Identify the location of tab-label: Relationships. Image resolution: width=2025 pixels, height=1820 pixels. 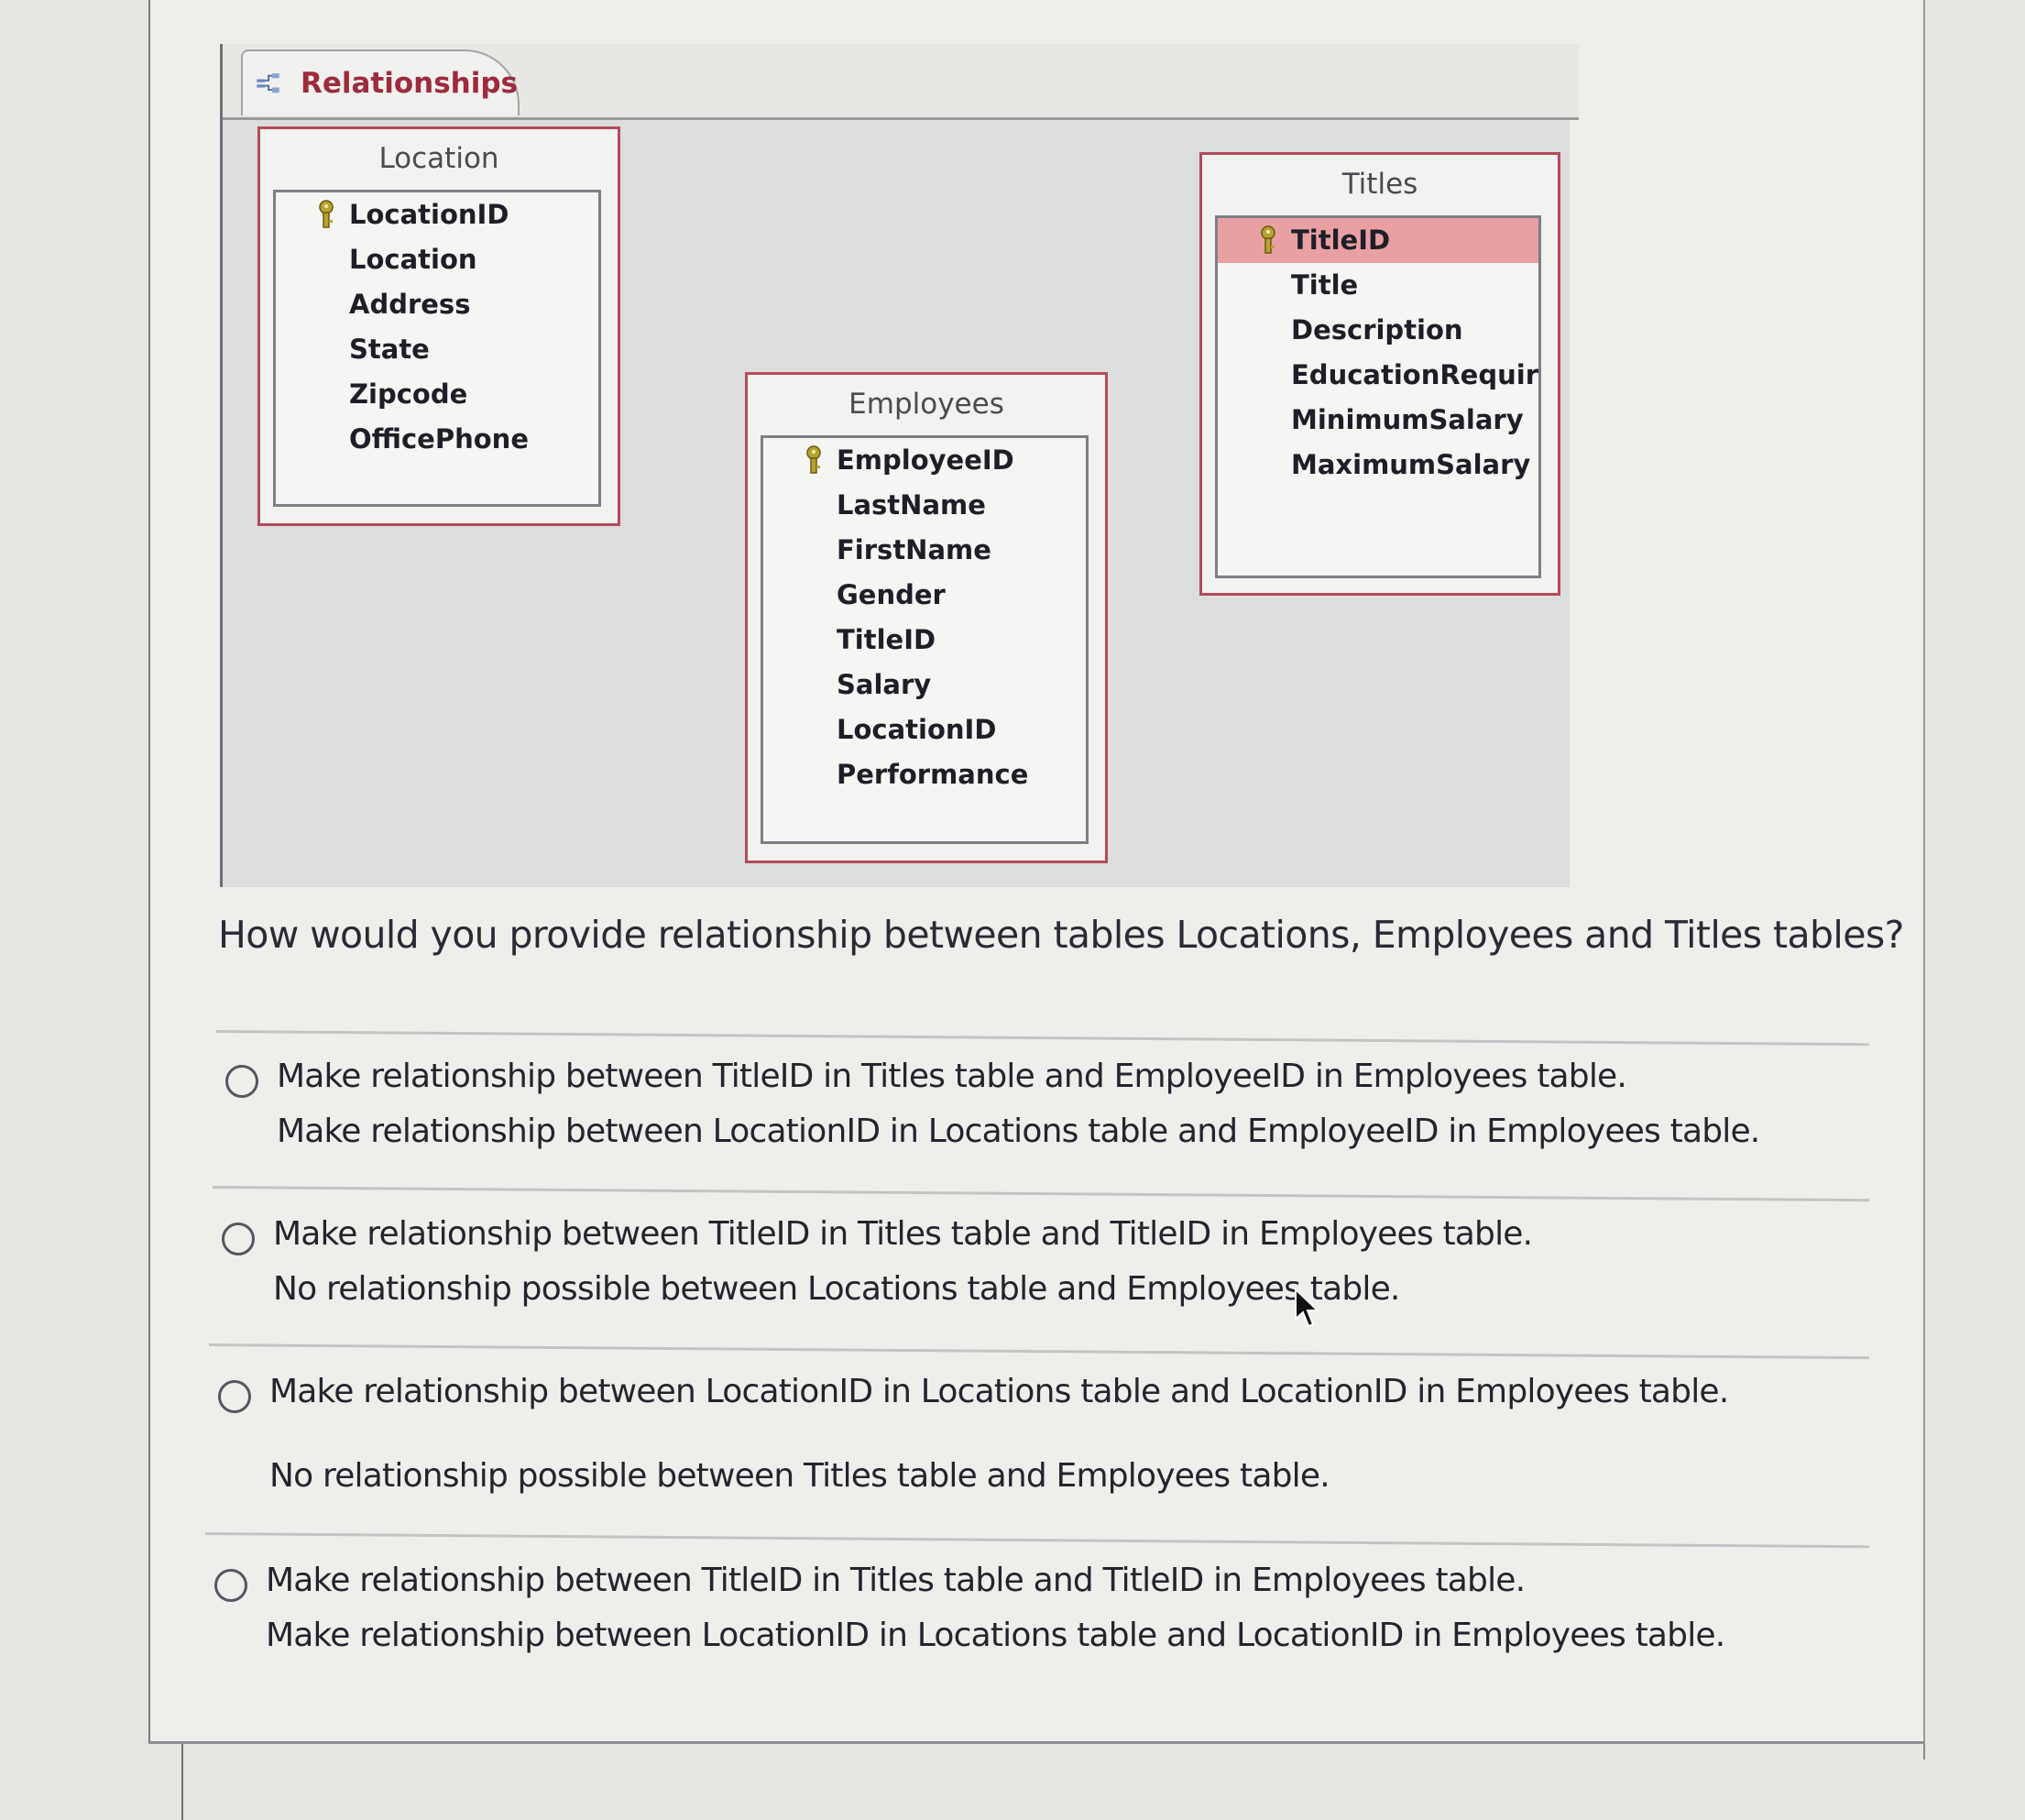
(409, 83).